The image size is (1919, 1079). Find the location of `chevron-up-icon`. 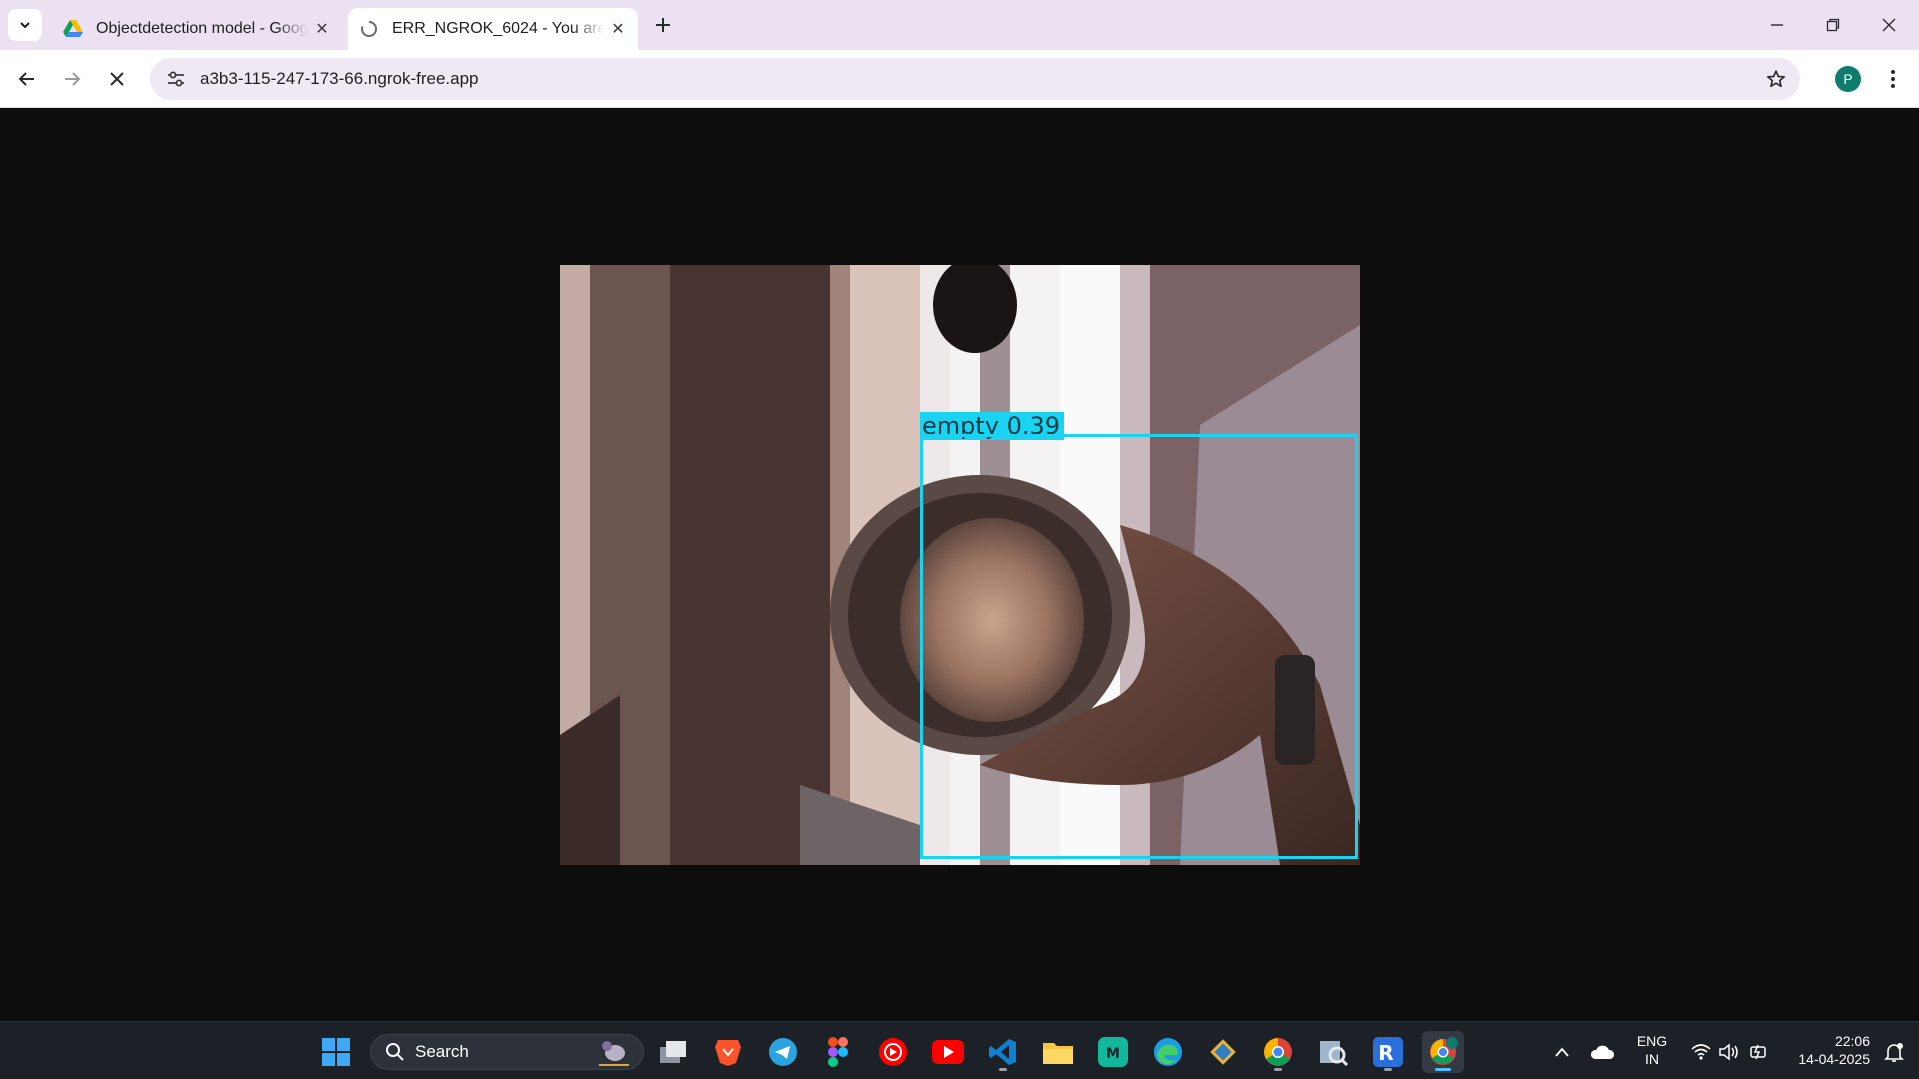

chevron-up-icon is located at coordinates (1562, 1052).